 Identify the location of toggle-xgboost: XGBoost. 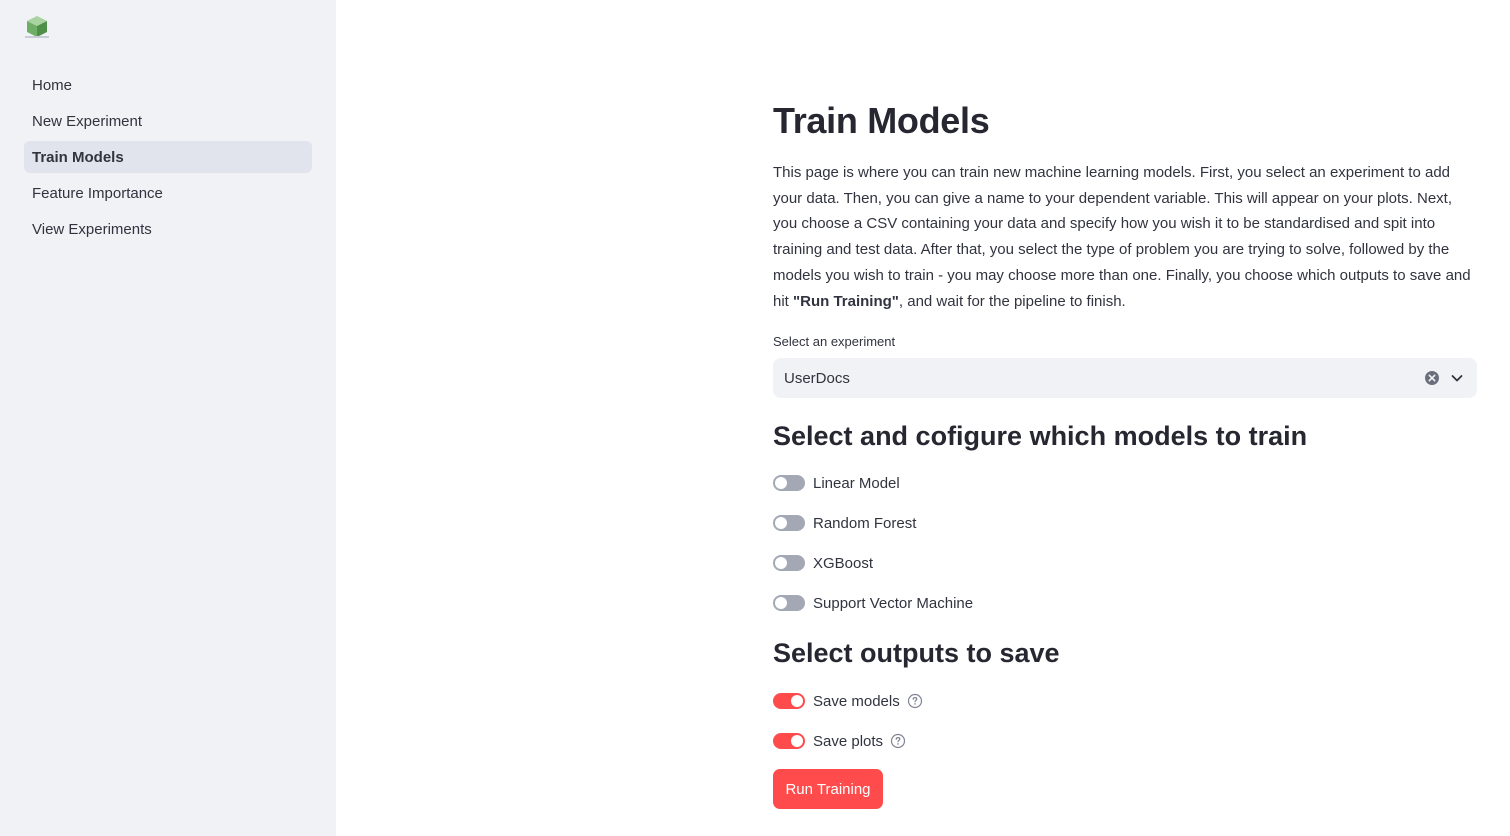
(823, 563).